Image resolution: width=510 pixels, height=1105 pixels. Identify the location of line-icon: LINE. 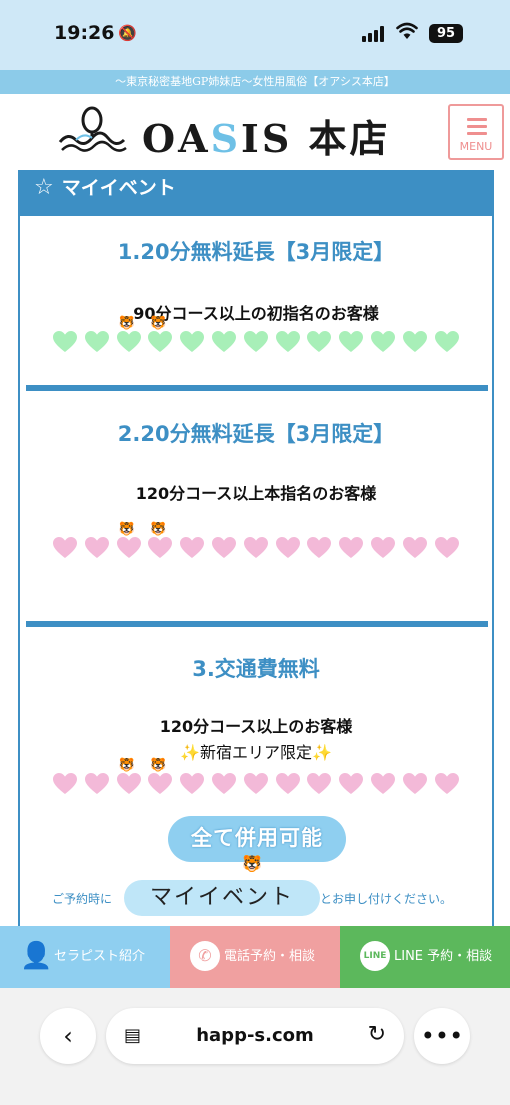
(375, 956).